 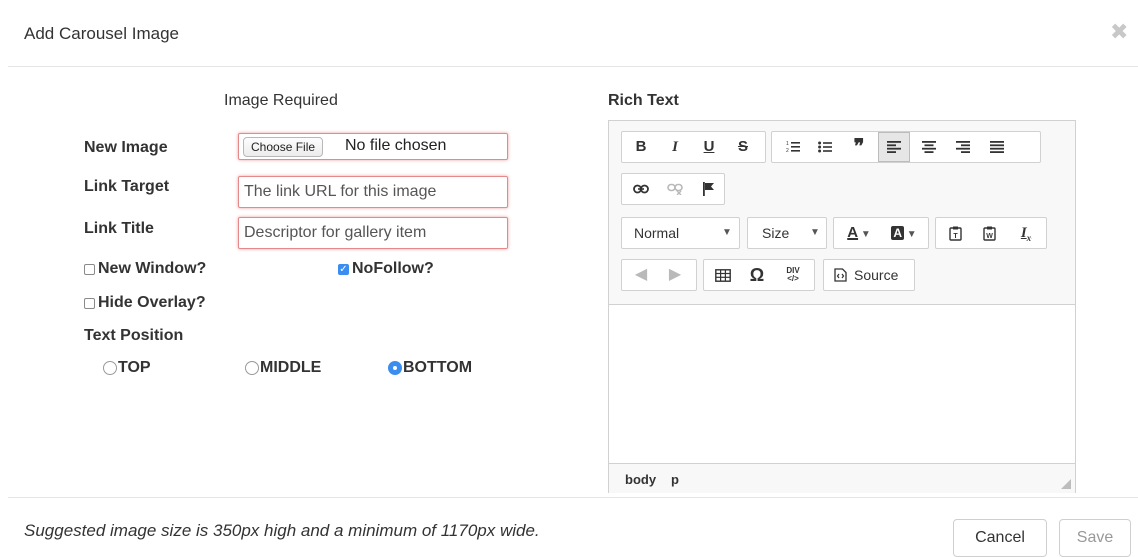 What do you see at coordinates (859, 147) in the screenshot?
I see `blockquote-icon: ❞` at bounding box center [859, 147].